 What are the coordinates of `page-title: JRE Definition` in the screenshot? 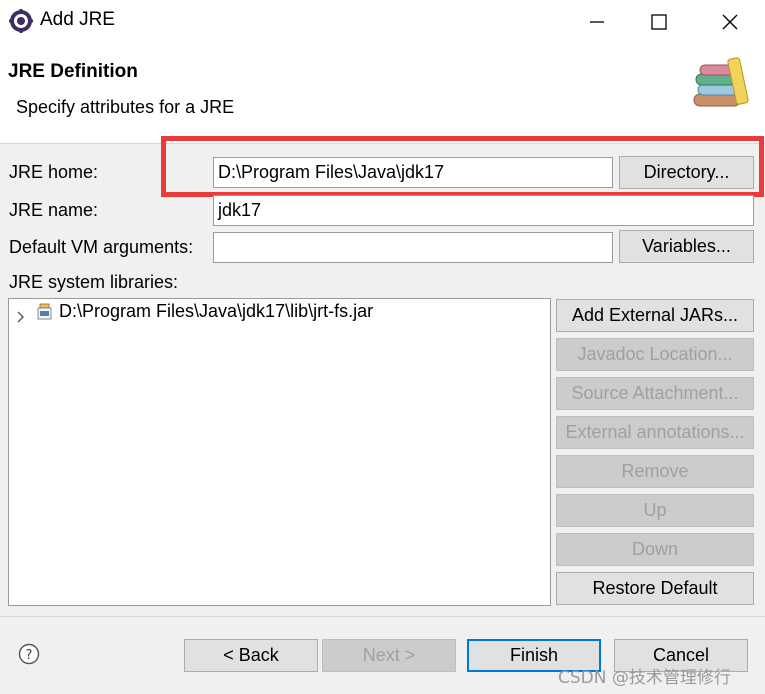 It's located at (73, 71).